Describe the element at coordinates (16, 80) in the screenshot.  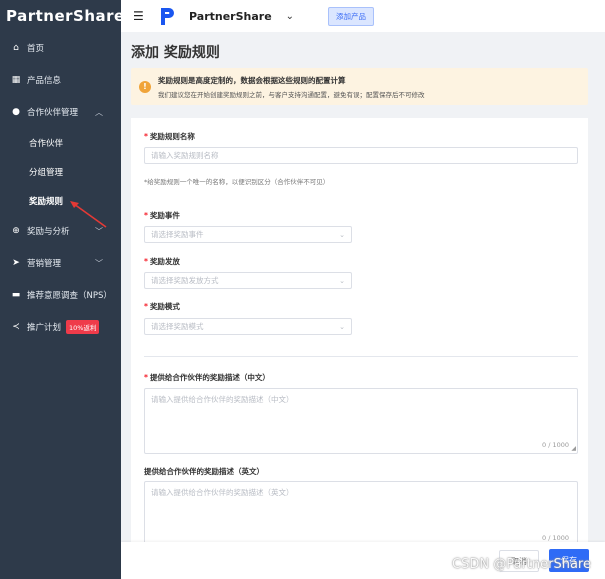
I see `grid-icon: ▦` at that location.